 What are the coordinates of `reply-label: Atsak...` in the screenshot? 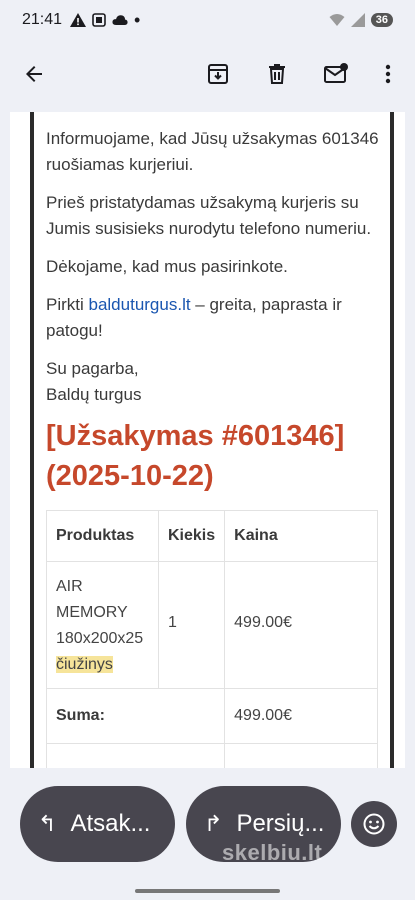 It's located at (110, 823).